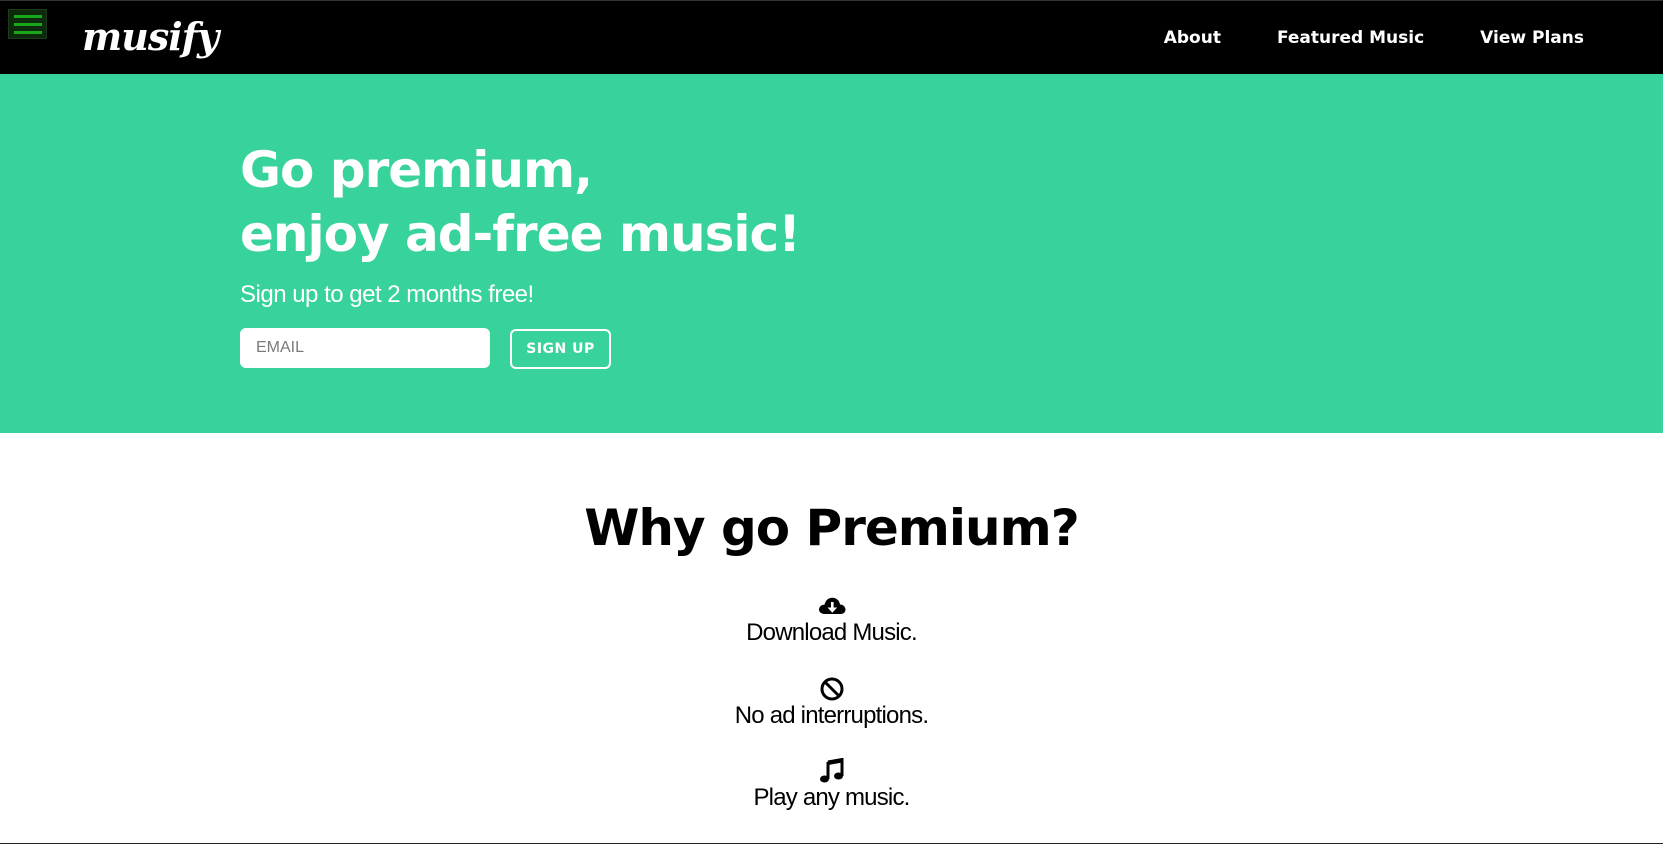 This screenshot has height=844, width=1663. I want to click on nav-links: About Featured Music View Plans, so click(1413, 38).